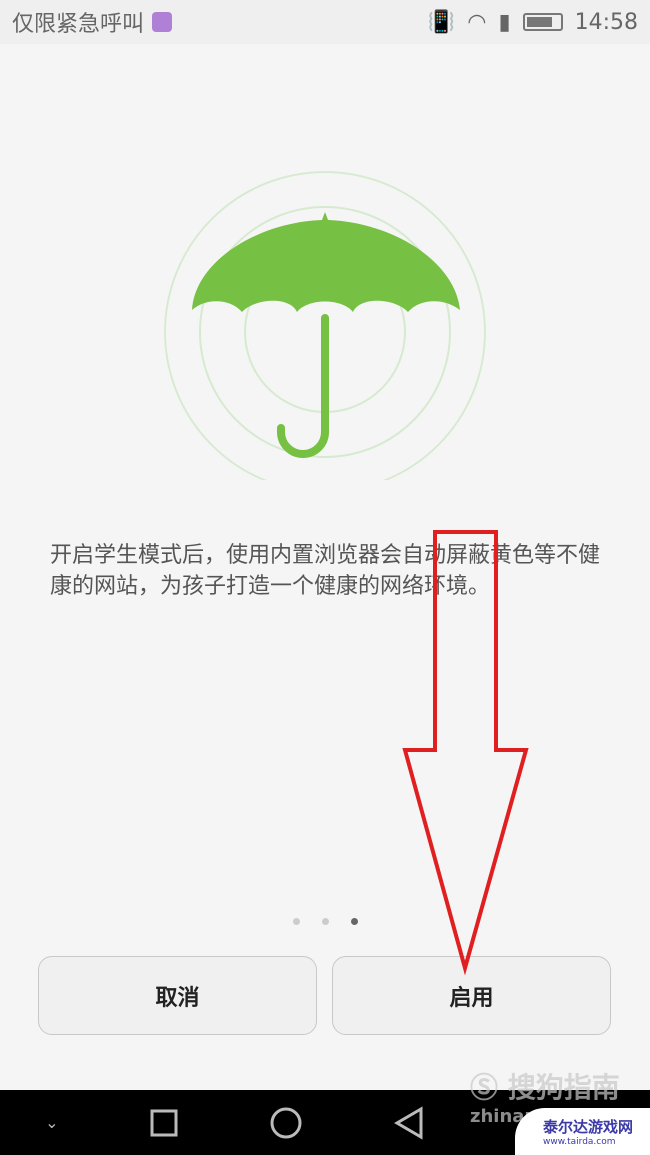 The image size is (650, 1155). What do you see at coordinates (477, 22) in the screenshot?
I see `wifi-icon: ◠` at bounding box center [477, 22].